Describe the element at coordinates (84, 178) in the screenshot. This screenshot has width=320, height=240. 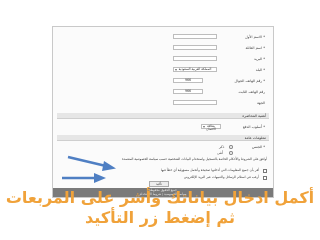
I see `arrow-to-second-checkbox` at that location.